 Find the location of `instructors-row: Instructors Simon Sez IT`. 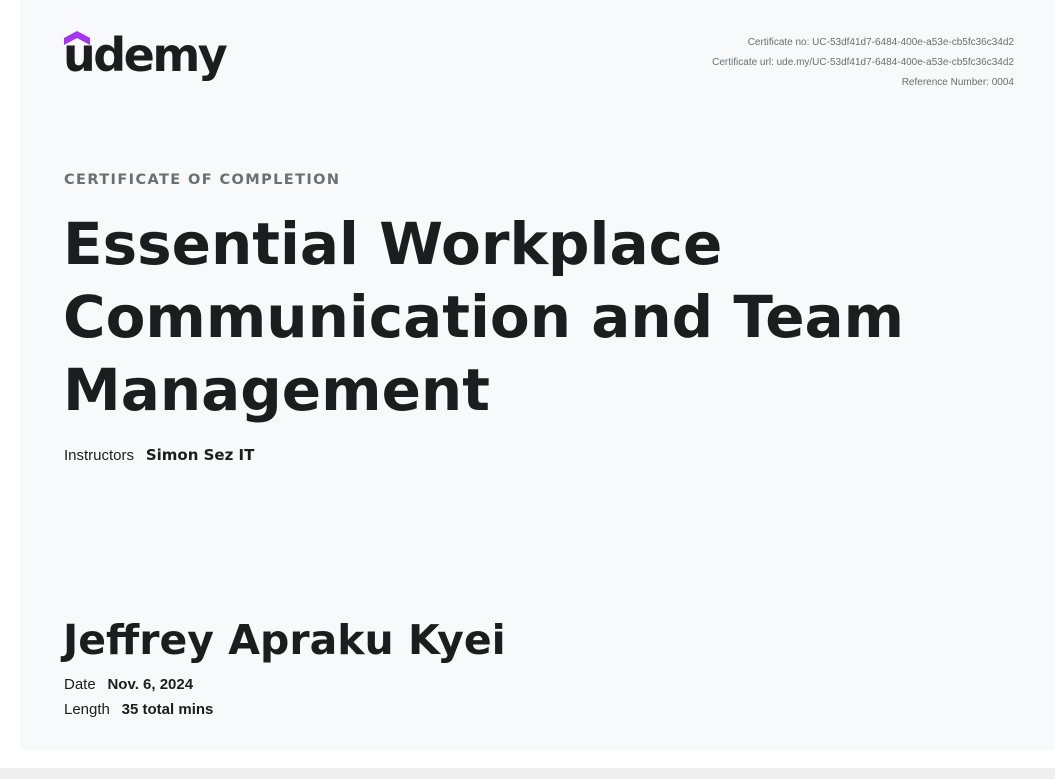

instructors-row: Instructors Simon Sez IT is located at coordinates (159, 455).